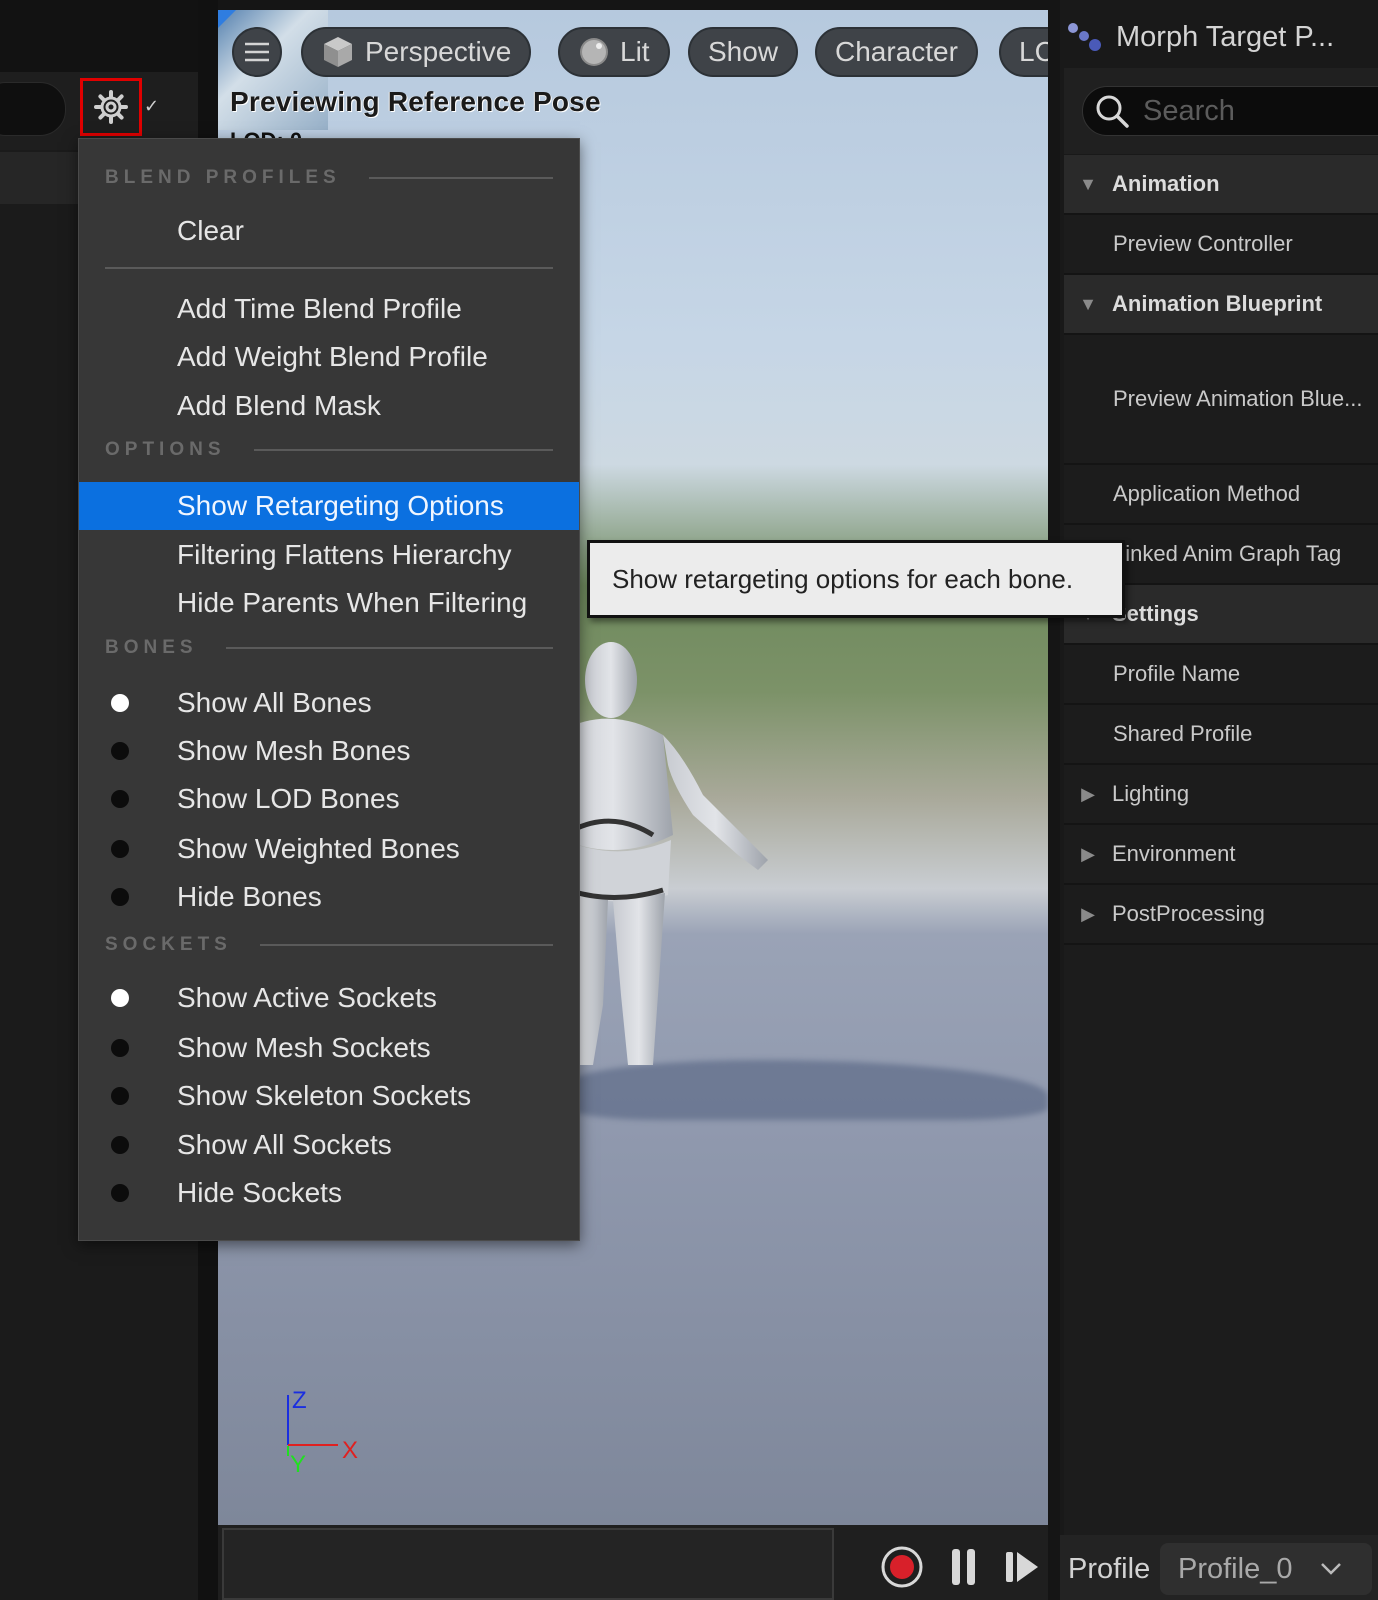  I want to click on property-row: Shared Profile, so click(1221, 735).